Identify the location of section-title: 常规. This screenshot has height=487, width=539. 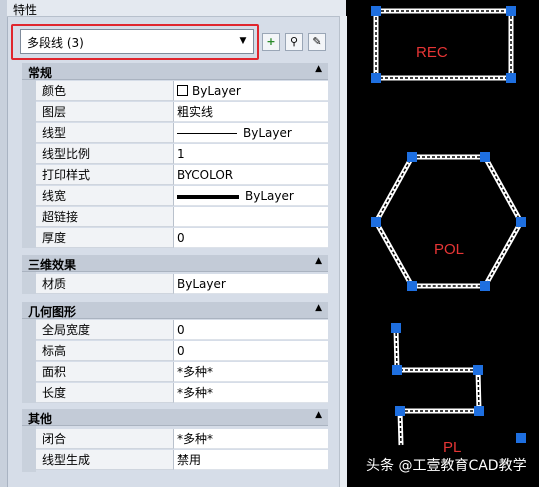
(40, 73).